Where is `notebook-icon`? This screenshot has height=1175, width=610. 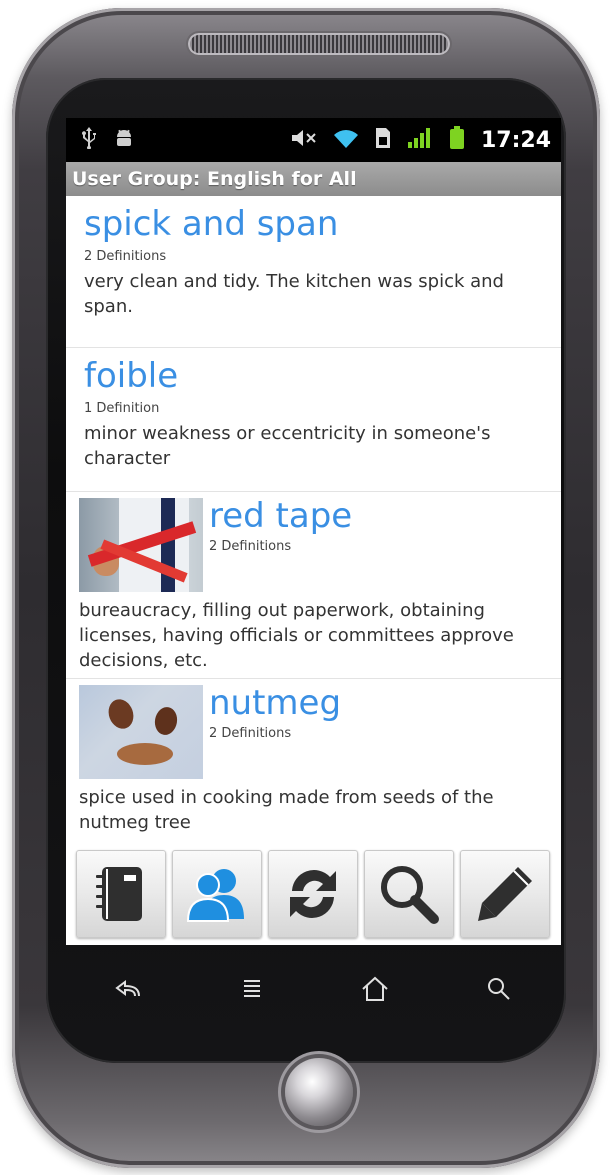 notebook-icon is located at coordinates (119, 894).